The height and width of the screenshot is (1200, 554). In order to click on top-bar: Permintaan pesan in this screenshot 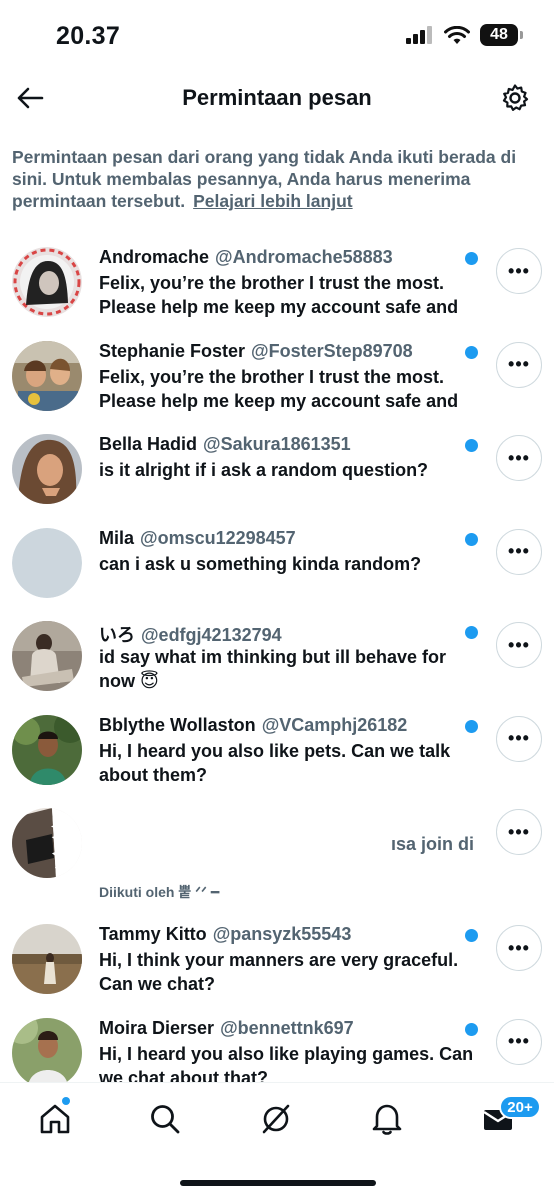, I will do `click(277, 99)`.